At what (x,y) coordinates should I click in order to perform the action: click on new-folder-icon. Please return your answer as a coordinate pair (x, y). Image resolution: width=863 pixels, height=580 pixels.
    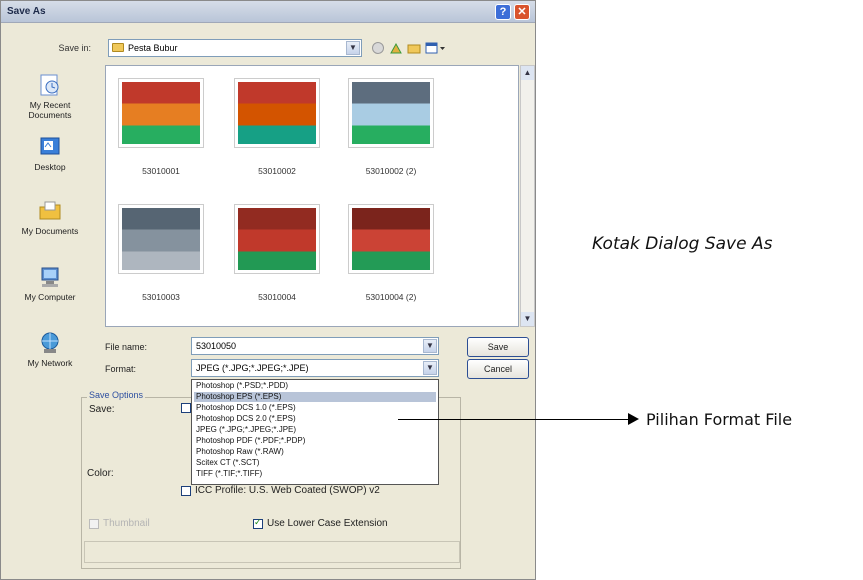
    Looking at the image, I should click on (414, 48).